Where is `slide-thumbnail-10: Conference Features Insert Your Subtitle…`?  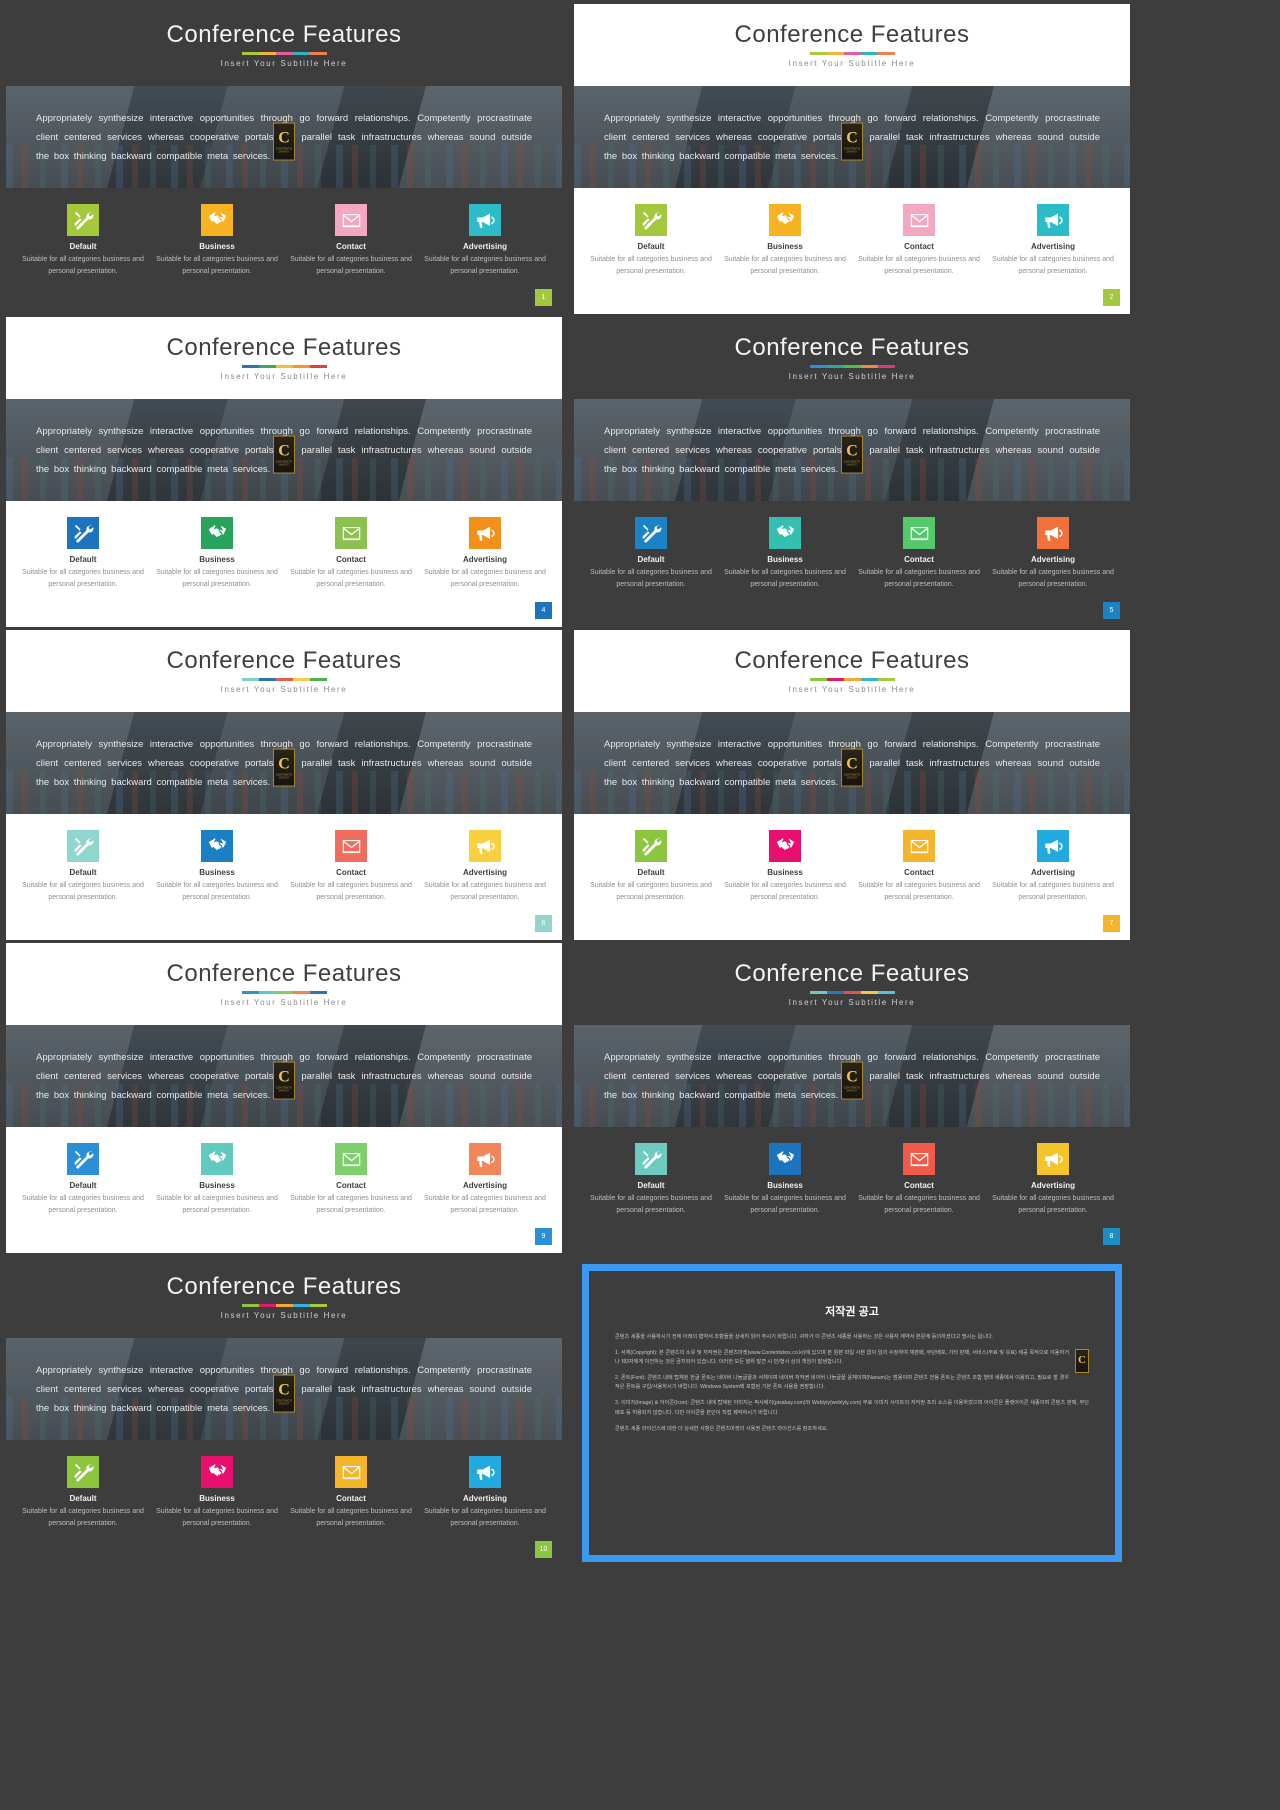
slide-thumbnail-10: Conference Features Insert Your Subtitle… is located at coordinates (284, 1411).